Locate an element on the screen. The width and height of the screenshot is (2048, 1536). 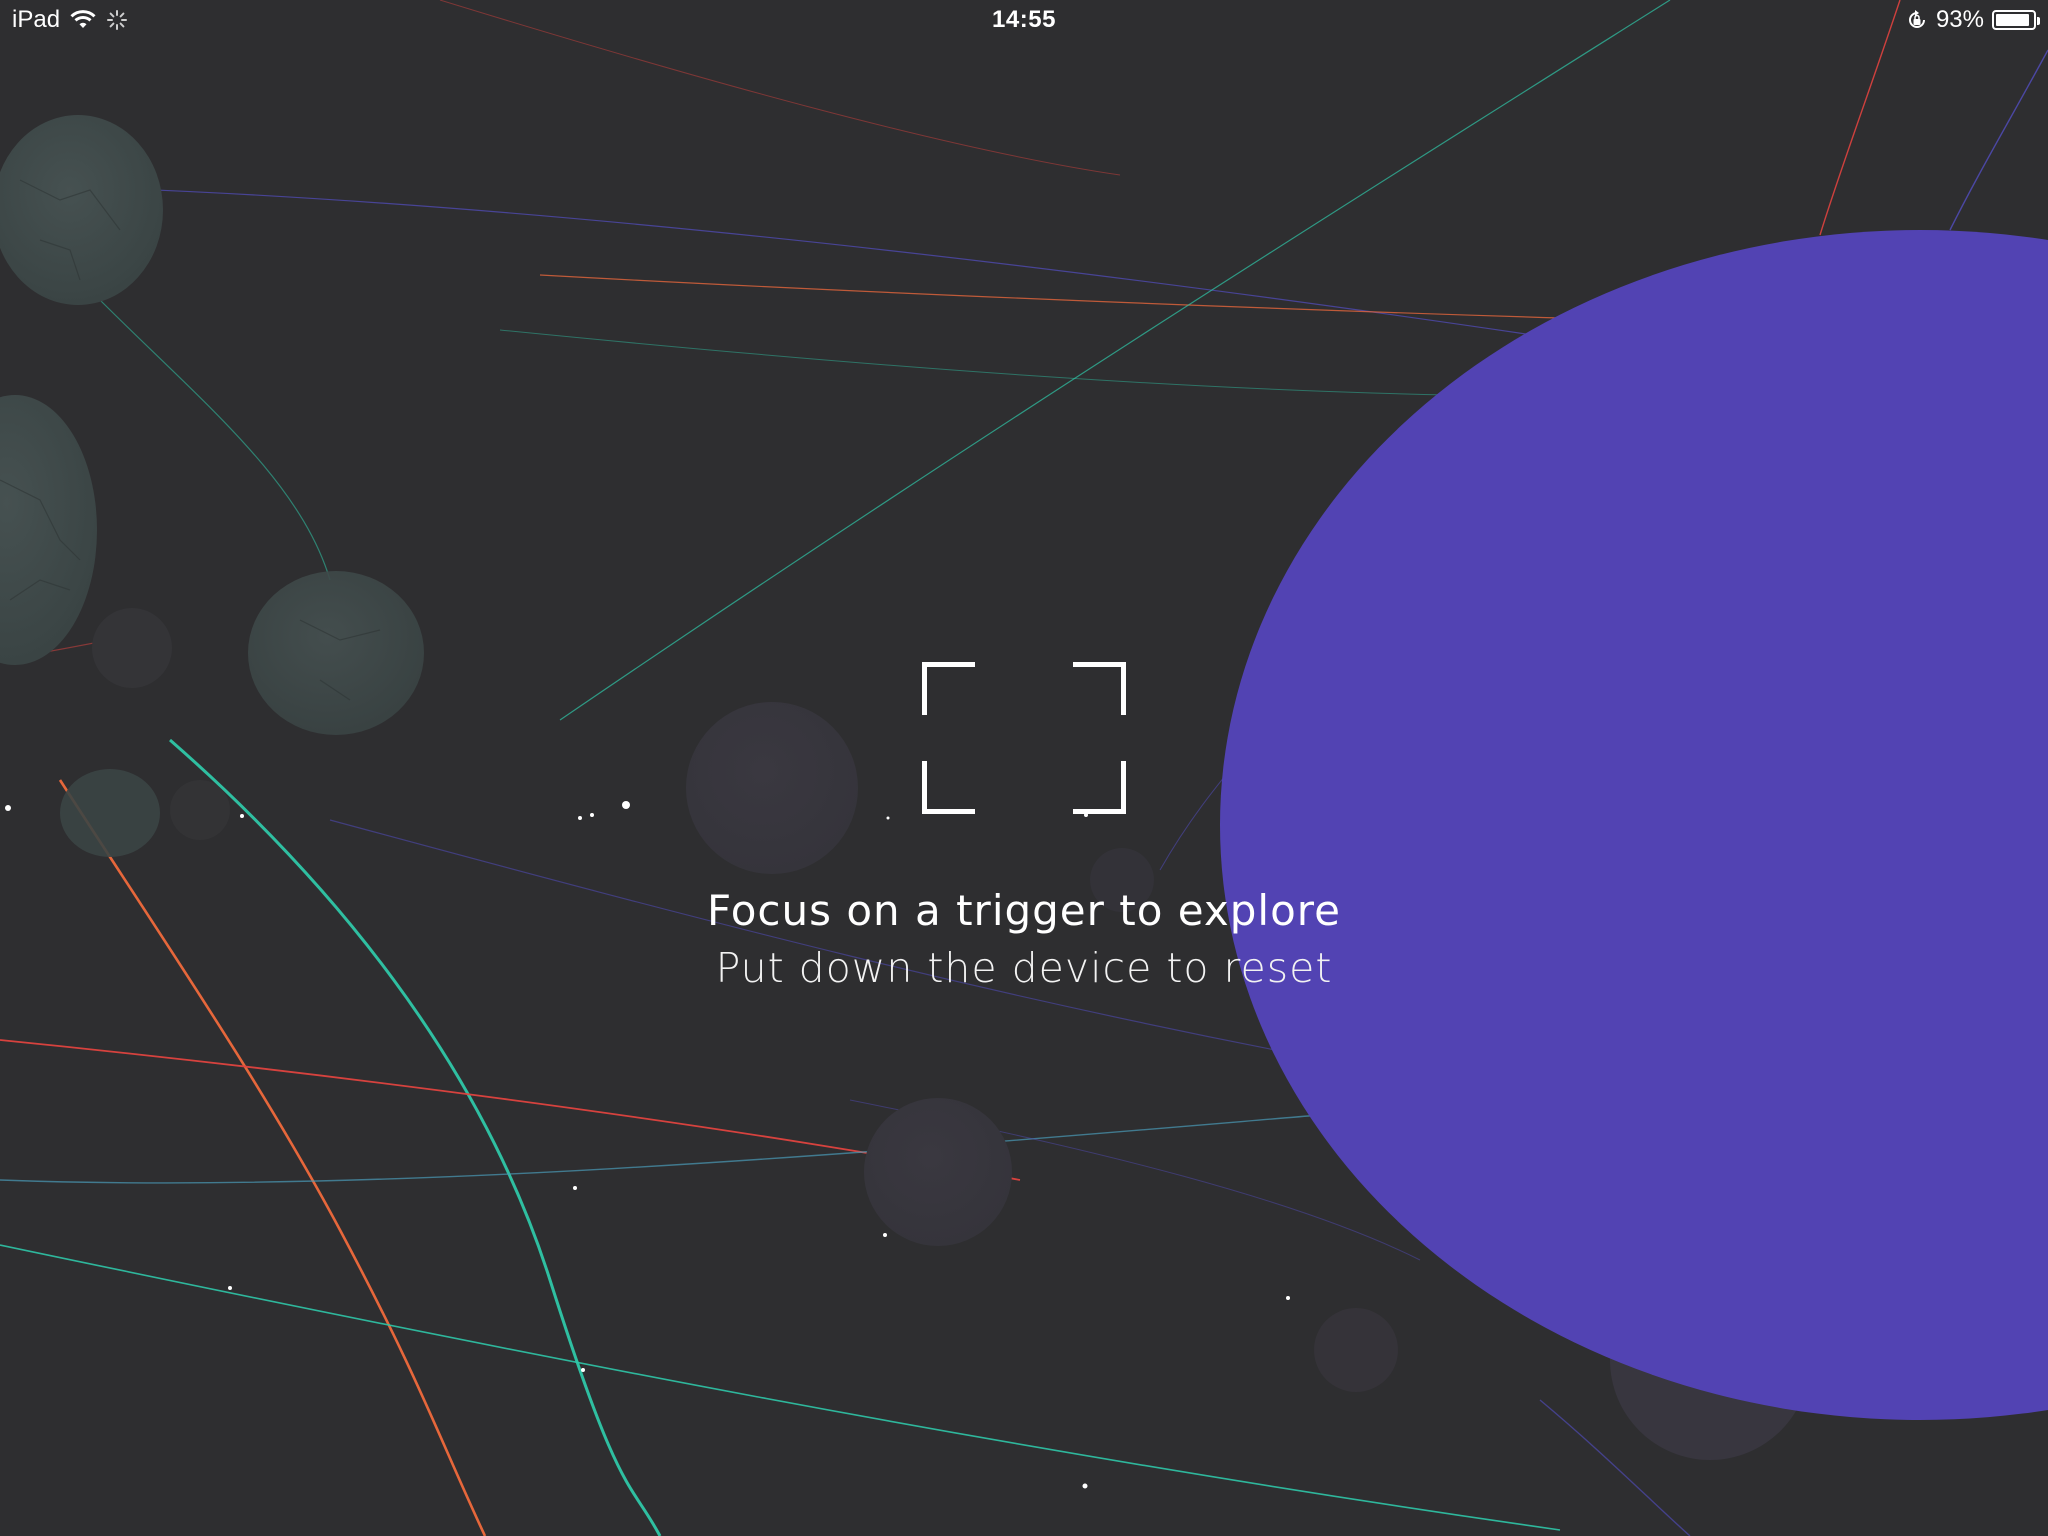
viewfinder-corner-top-right is located at coordinates (1099, 688).